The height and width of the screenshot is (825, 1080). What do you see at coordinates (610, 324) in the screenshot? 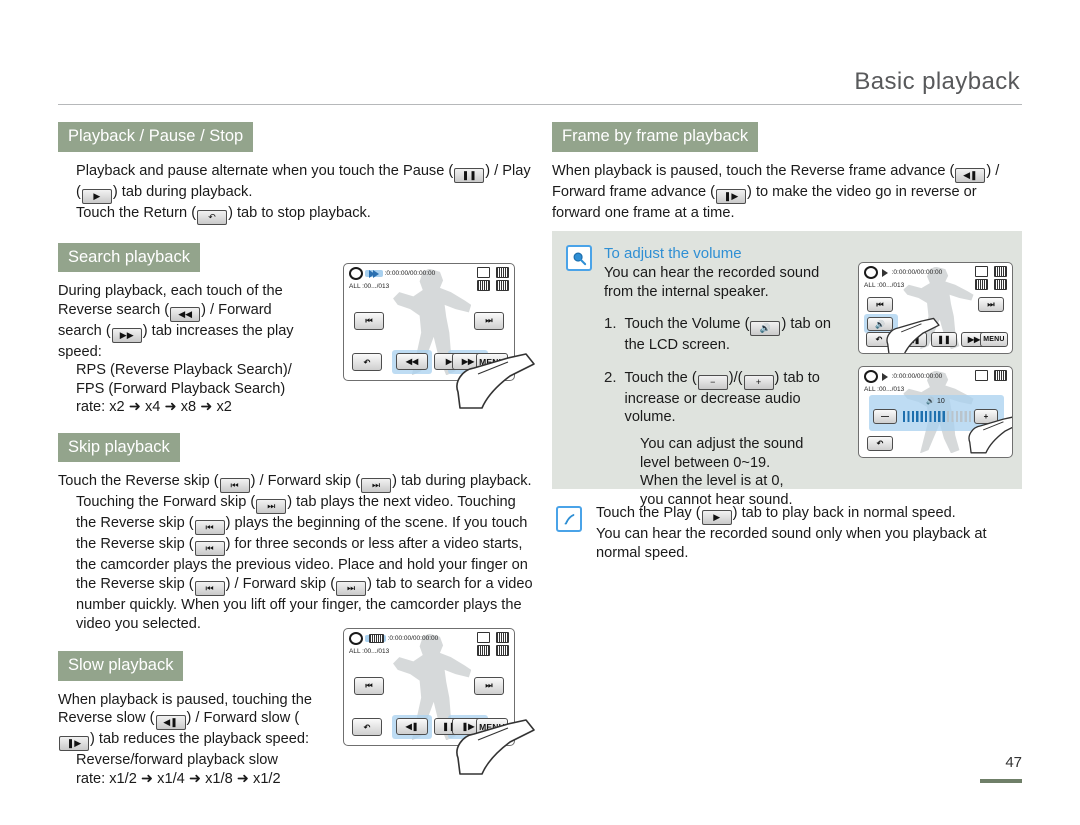
I see `step-number: 1.` at bounding box center [610, 324].